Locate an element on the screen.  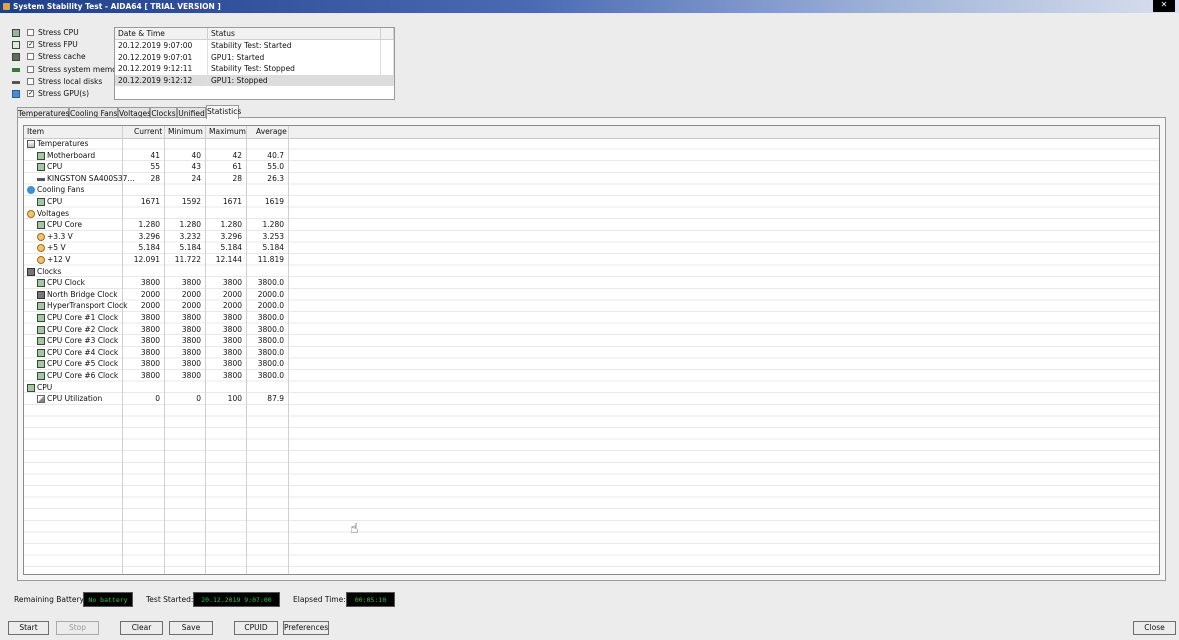
stats-average: 11.819 is located at coordinates (270, 259).